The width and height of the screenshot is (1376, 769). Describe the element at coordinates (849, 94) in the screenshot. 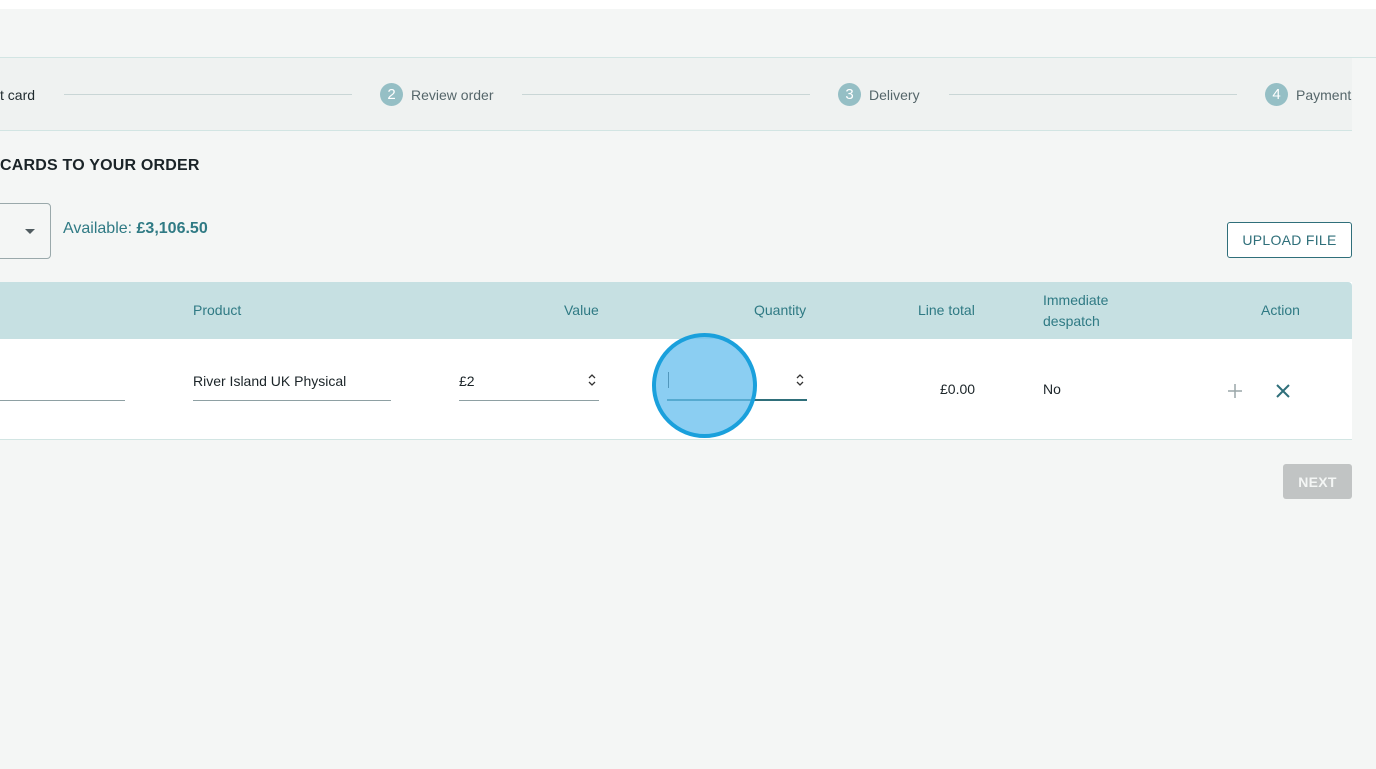

I see `step-3-number: 3` at that location.